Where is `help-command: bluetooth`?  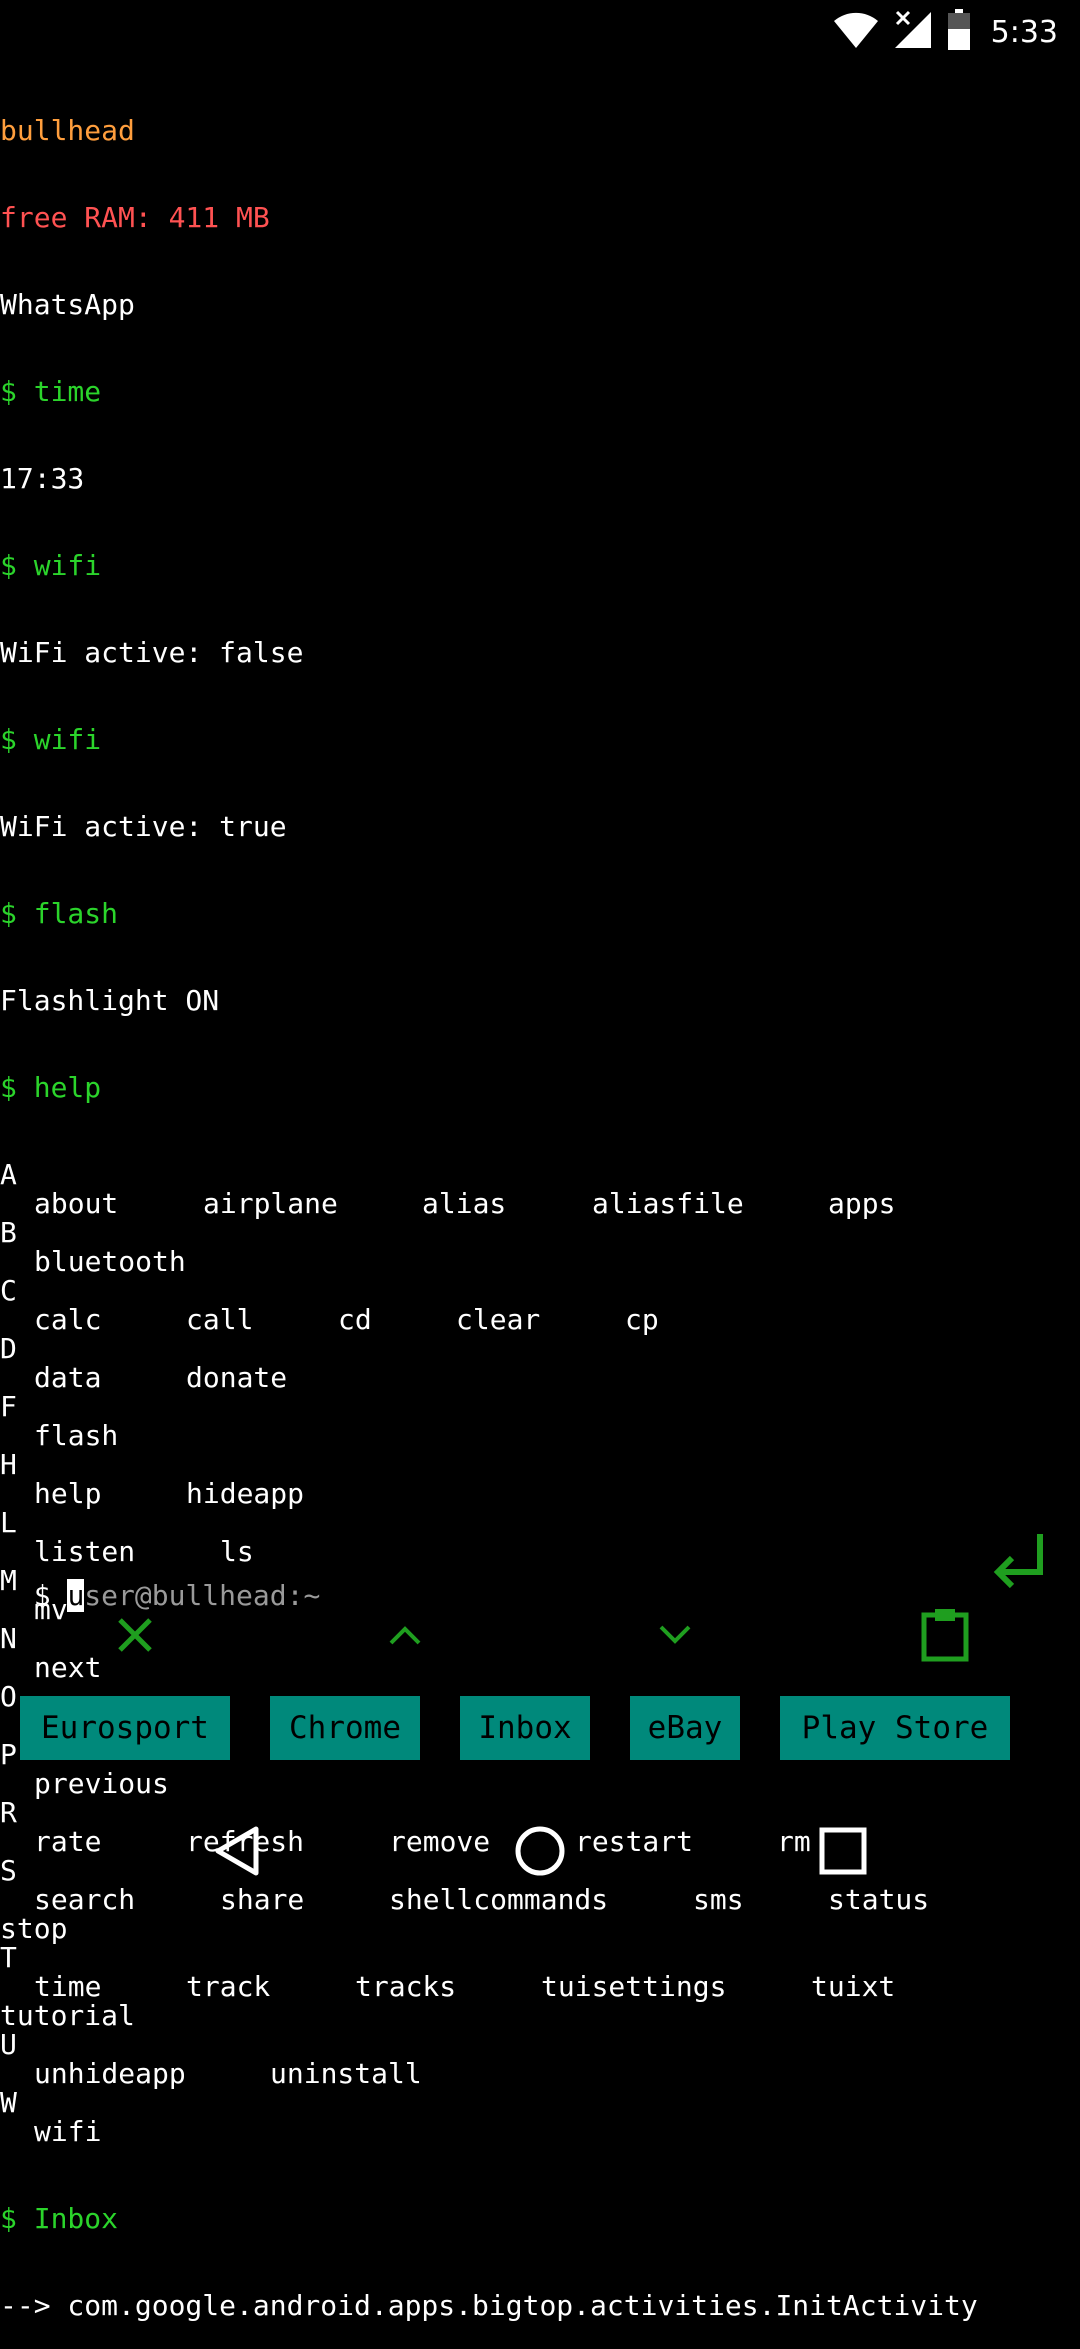
help-command: bluetooth is located at coordinates (110, 1261).